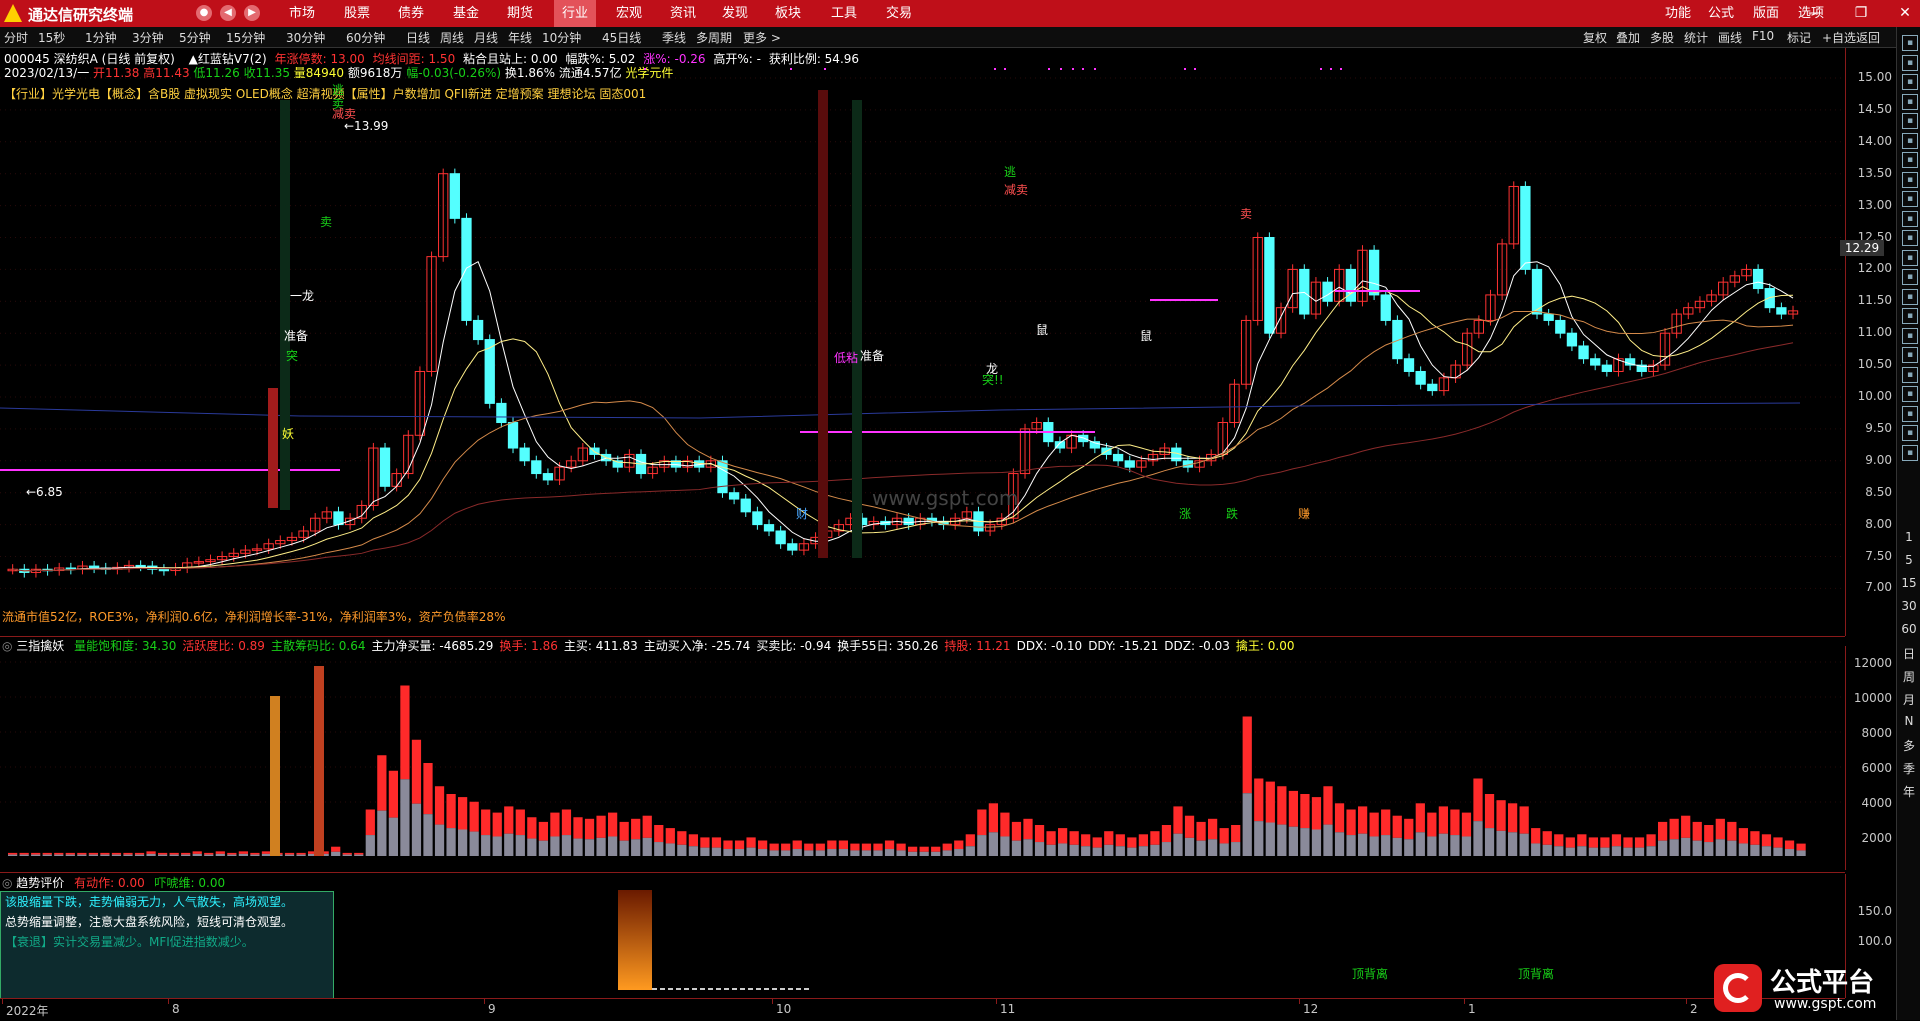 Image resolution: width=1920 pixels, height=1021 pixels. Describe the element at coordinates (1536, 974) in the screenshot. I see `divergence-label-2: 顶背离` at that location.